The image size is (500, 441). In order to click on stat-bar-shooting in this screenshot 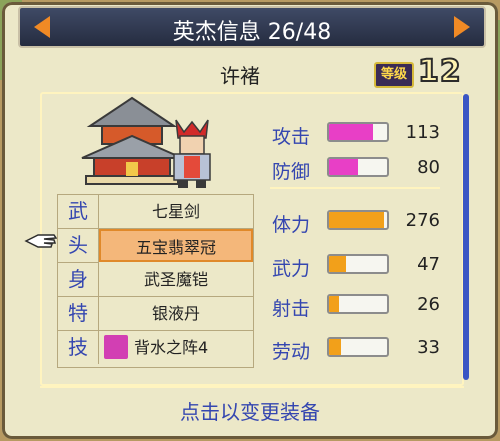, I will do `click(358, 304)`.